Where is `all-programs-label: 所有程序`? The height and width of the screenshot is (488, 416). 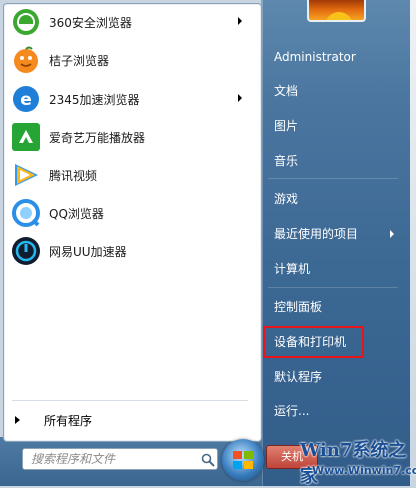 all-programs-label: 所有程序 is located at coordinates (68, 420).